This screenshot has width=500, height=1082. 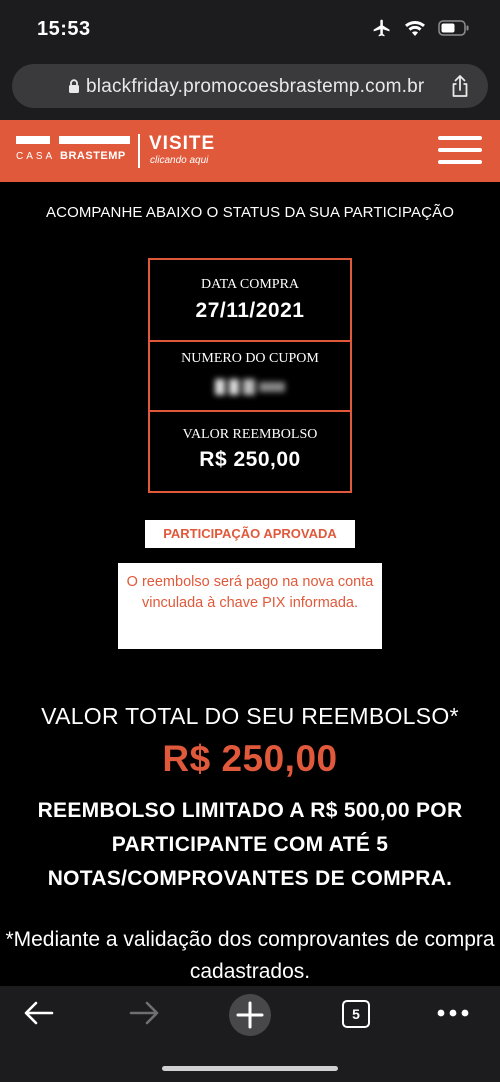 I want to click on coupon-number-redacted, so click(x=250, y=387).